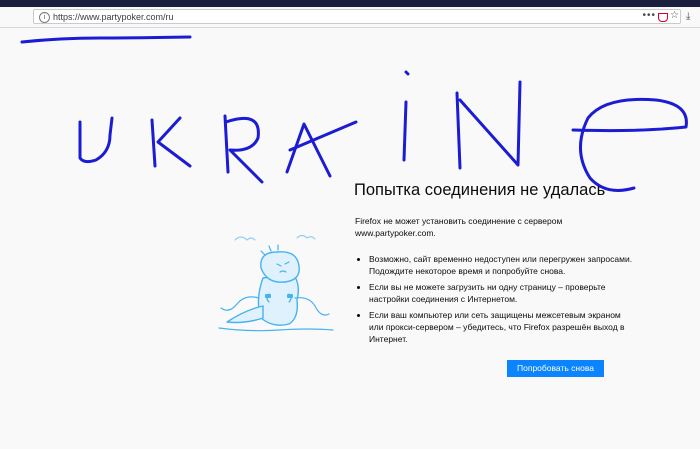  Describe the element at coordinates (350, 3) in the screenshot. I see `window-top-strip` at that location.